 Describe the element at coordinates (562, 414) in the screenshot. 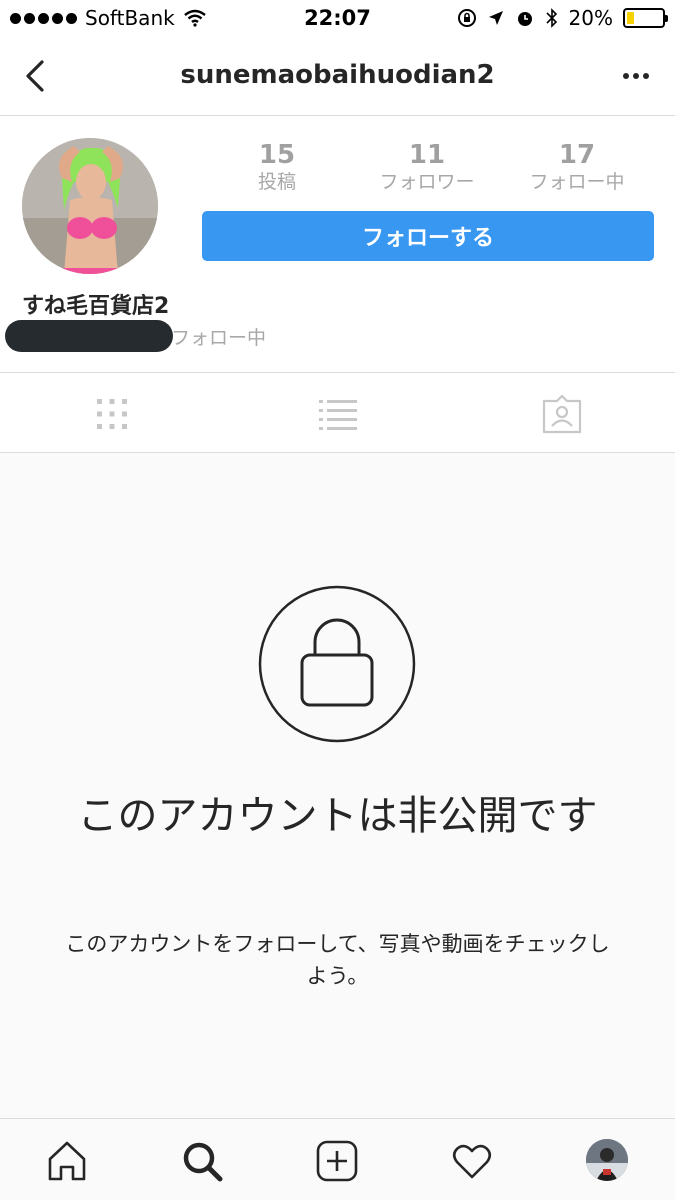

I see `tagged-photos-icon` at that location.